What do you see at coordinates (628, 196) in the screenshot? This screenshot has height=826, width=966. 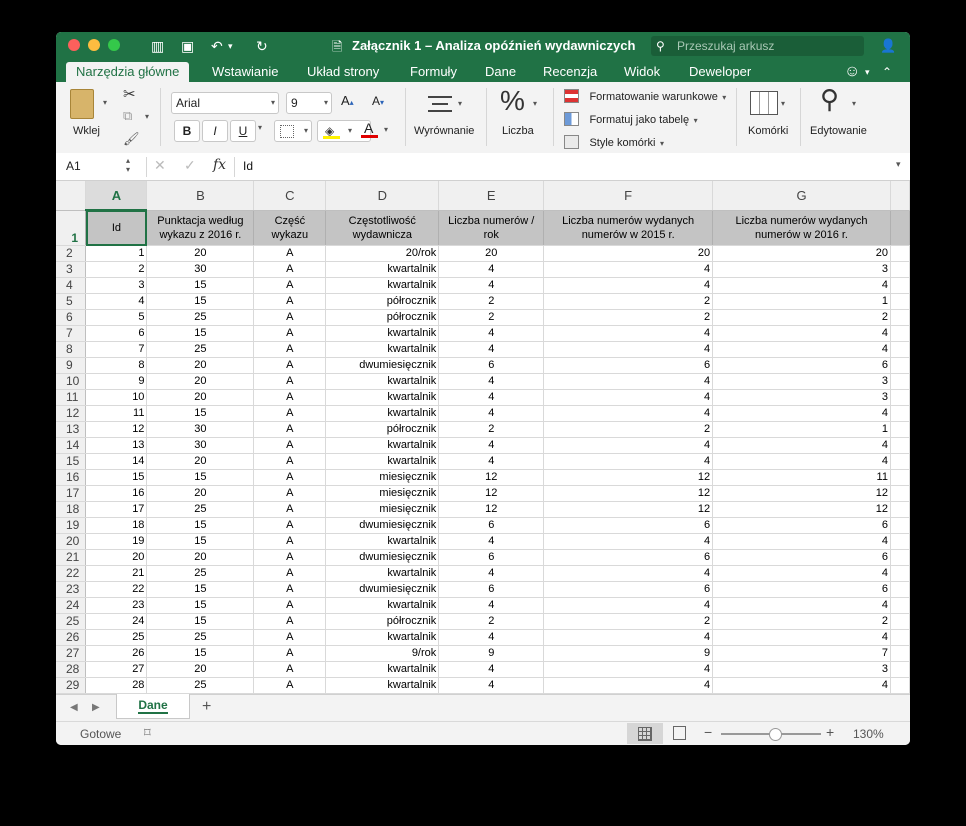 I see `column-header-f: F` at bounding box center [628, 196].